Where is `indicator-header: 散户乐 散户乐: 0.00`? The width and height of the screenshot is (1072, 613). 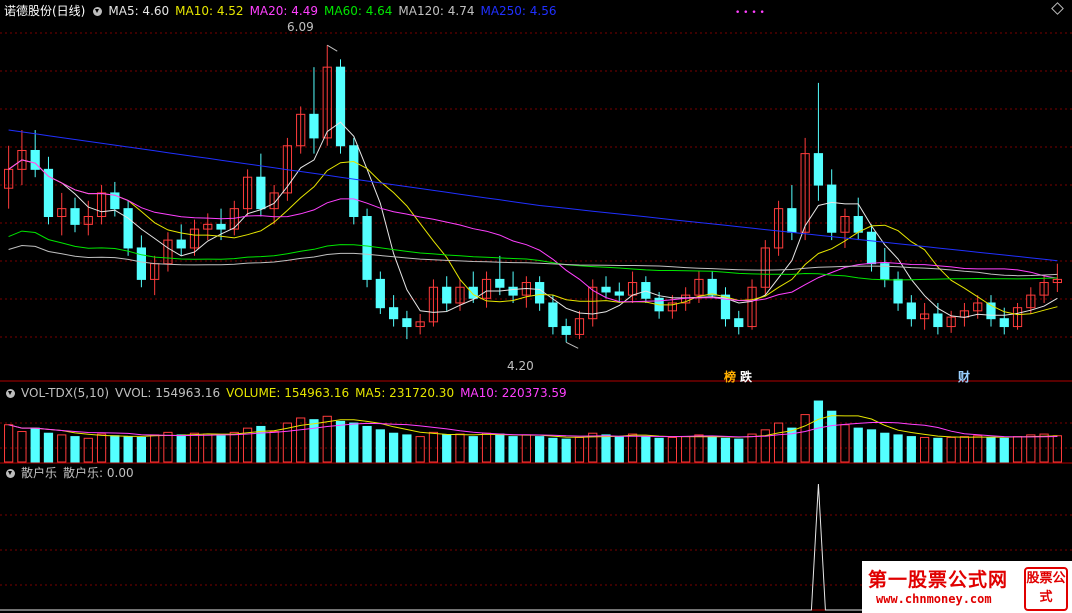 indicator-header: 散户乐 散户乐: 0.00 is located at coordinates (72, 473).